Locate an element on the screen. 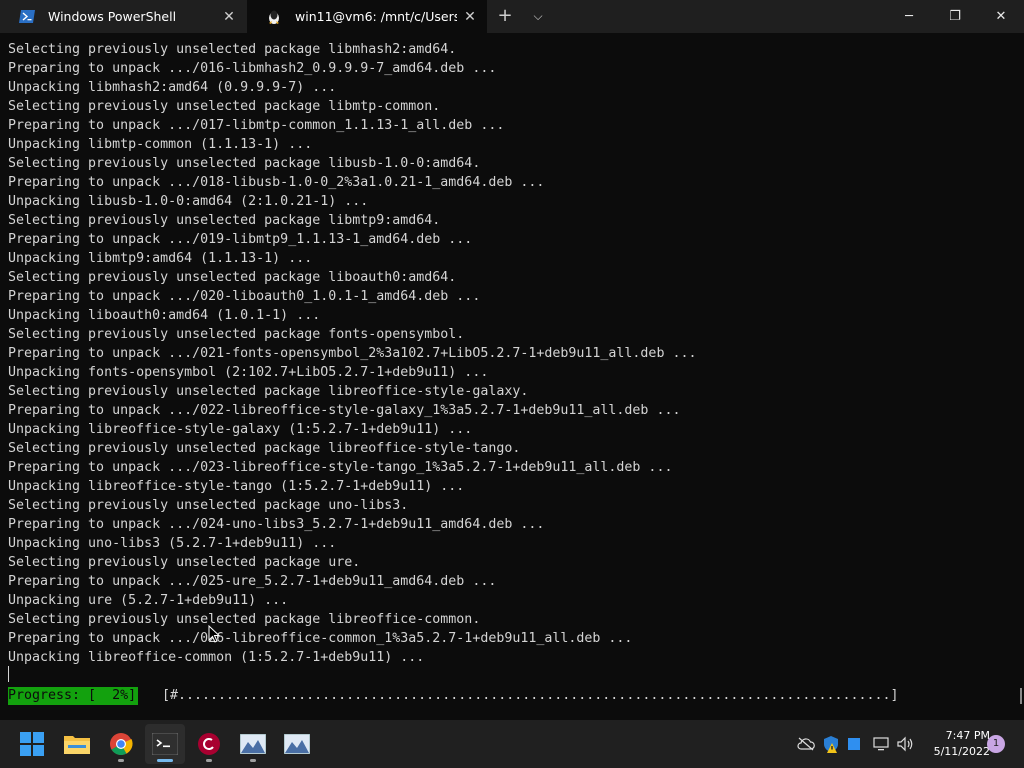 The height and width of the screenshot is (768, 1024). blue-square-icon is located at coordinates (854, 744).